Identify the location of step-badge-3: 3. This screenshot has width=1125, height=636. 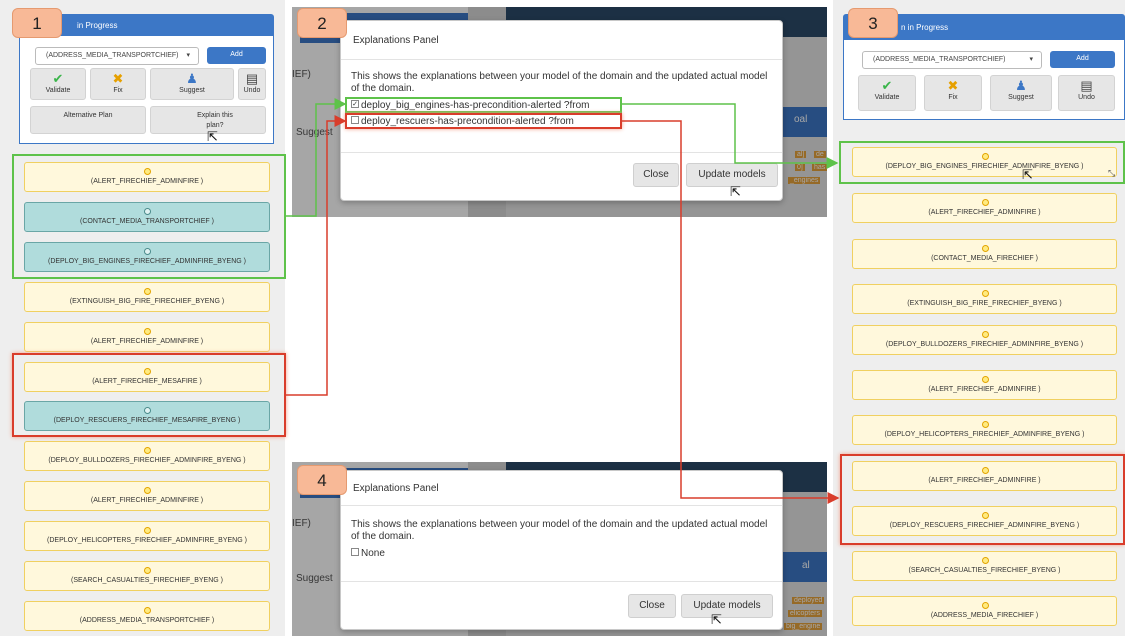
(873, 23).